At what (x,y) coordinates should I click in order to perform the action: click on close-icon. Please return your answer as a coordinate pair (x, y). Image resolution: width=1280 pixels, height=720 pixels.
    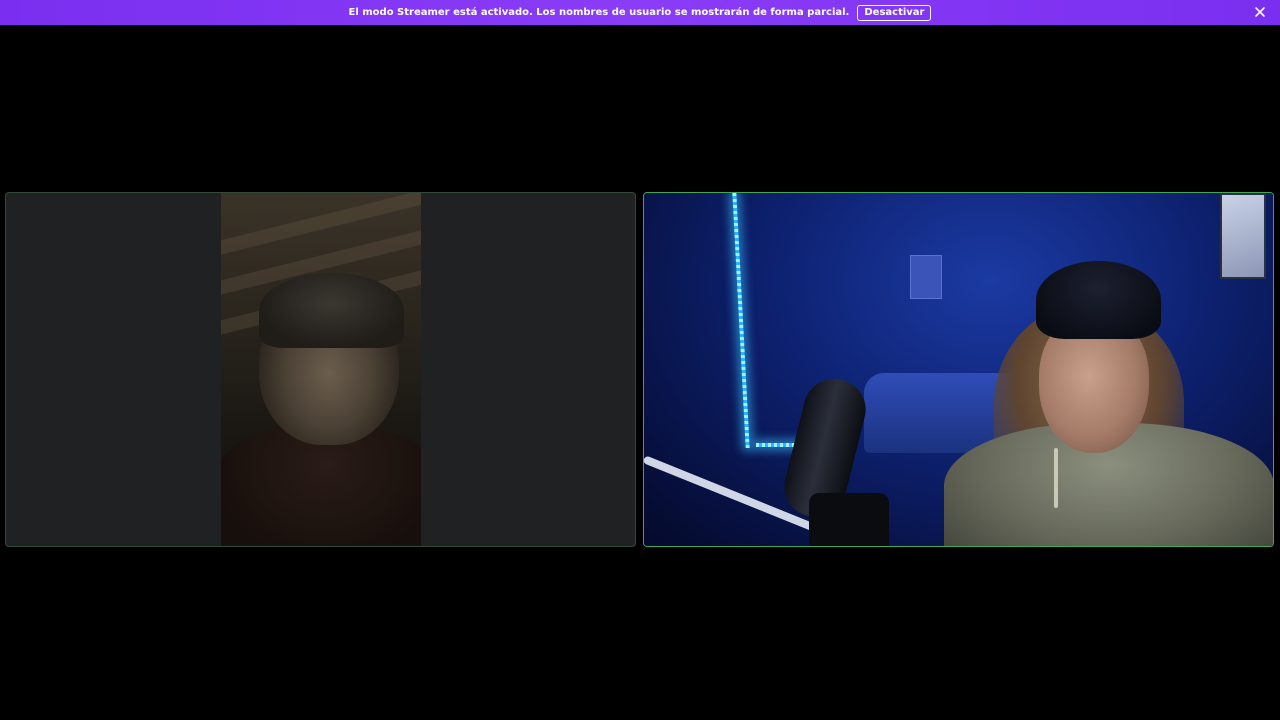
    Looking at the image, I should click on (1260, 12).